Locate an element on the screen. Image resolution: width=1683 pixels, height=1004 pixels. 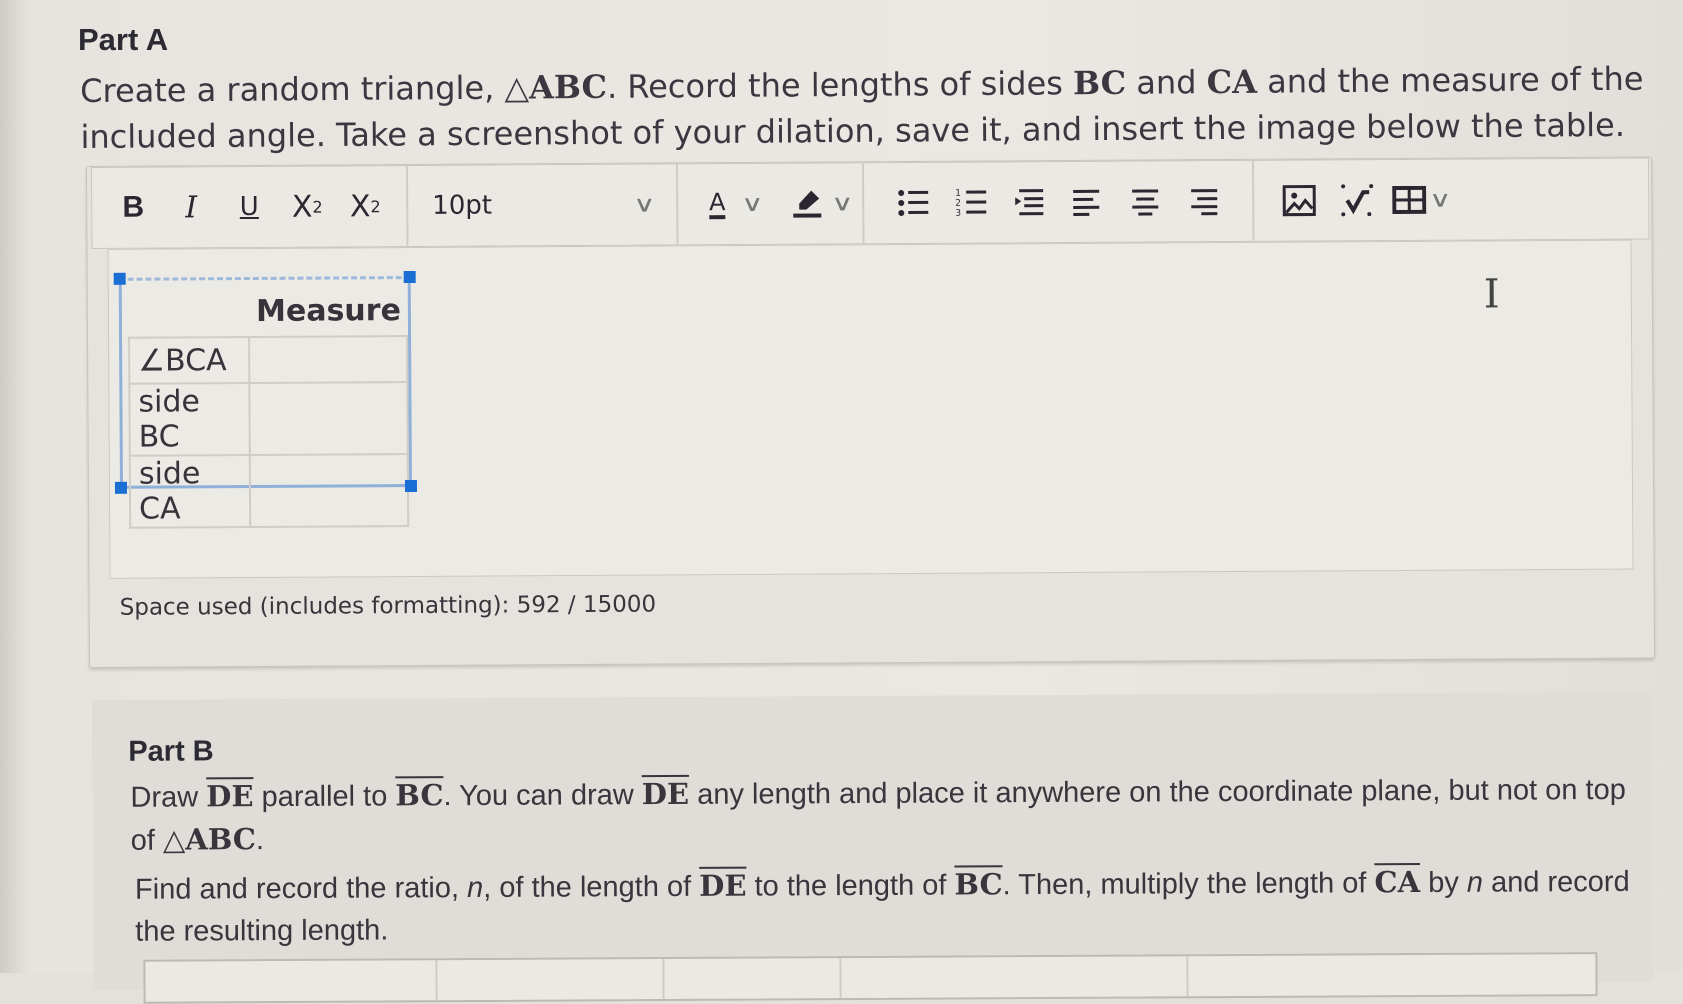
highlight-button is located at coordinates (807, 203).